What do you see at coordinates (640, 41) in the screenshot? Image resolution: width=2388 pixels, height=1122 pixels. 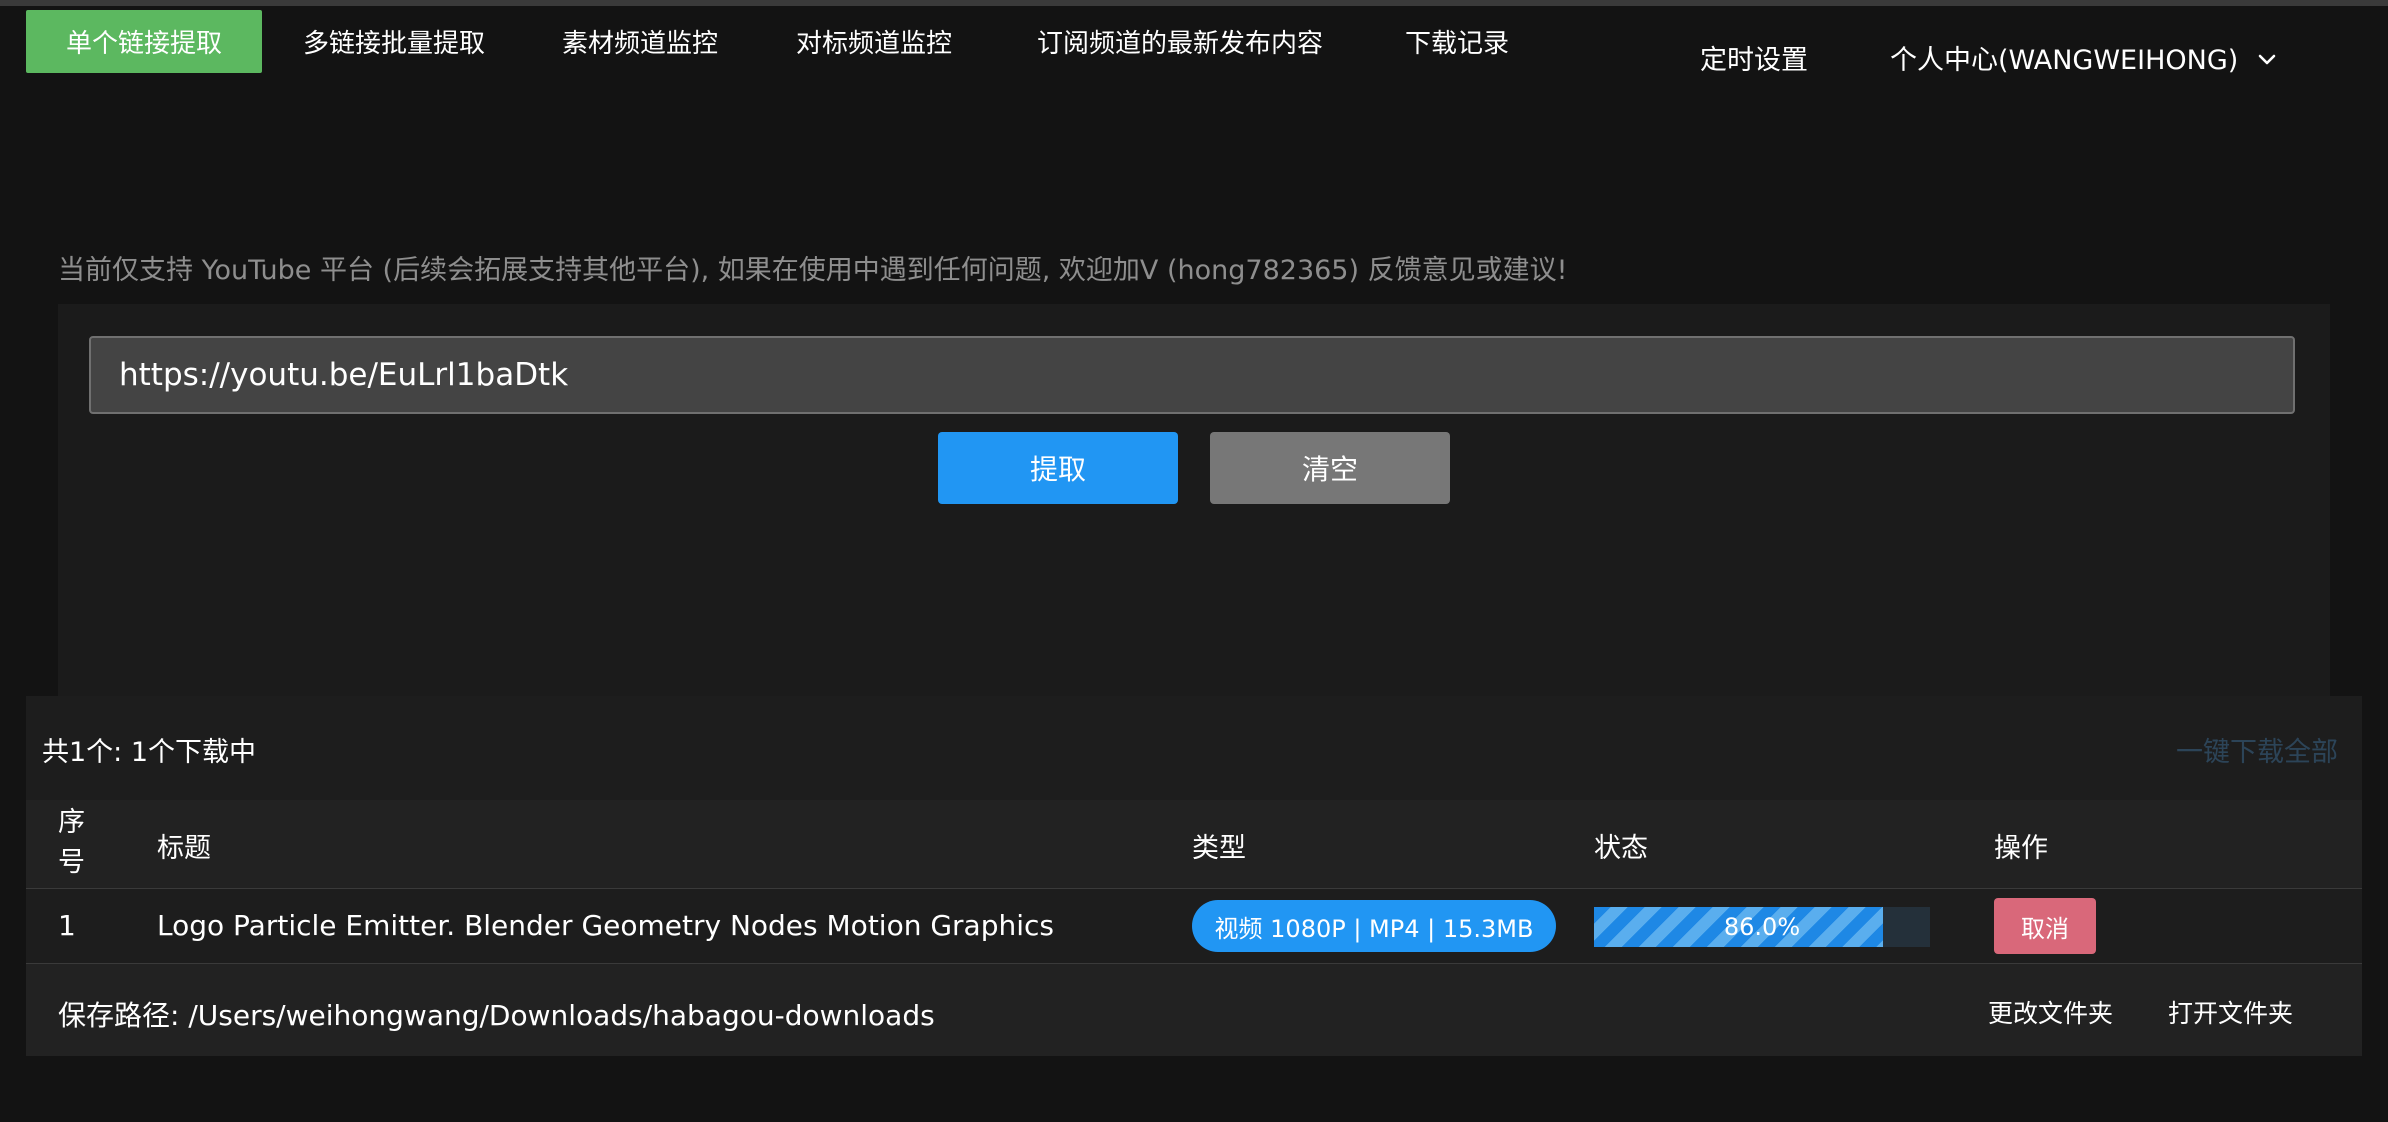 I see `tab-material-channel-monitor: 素材频道监控` at bounding box center [640, 41].